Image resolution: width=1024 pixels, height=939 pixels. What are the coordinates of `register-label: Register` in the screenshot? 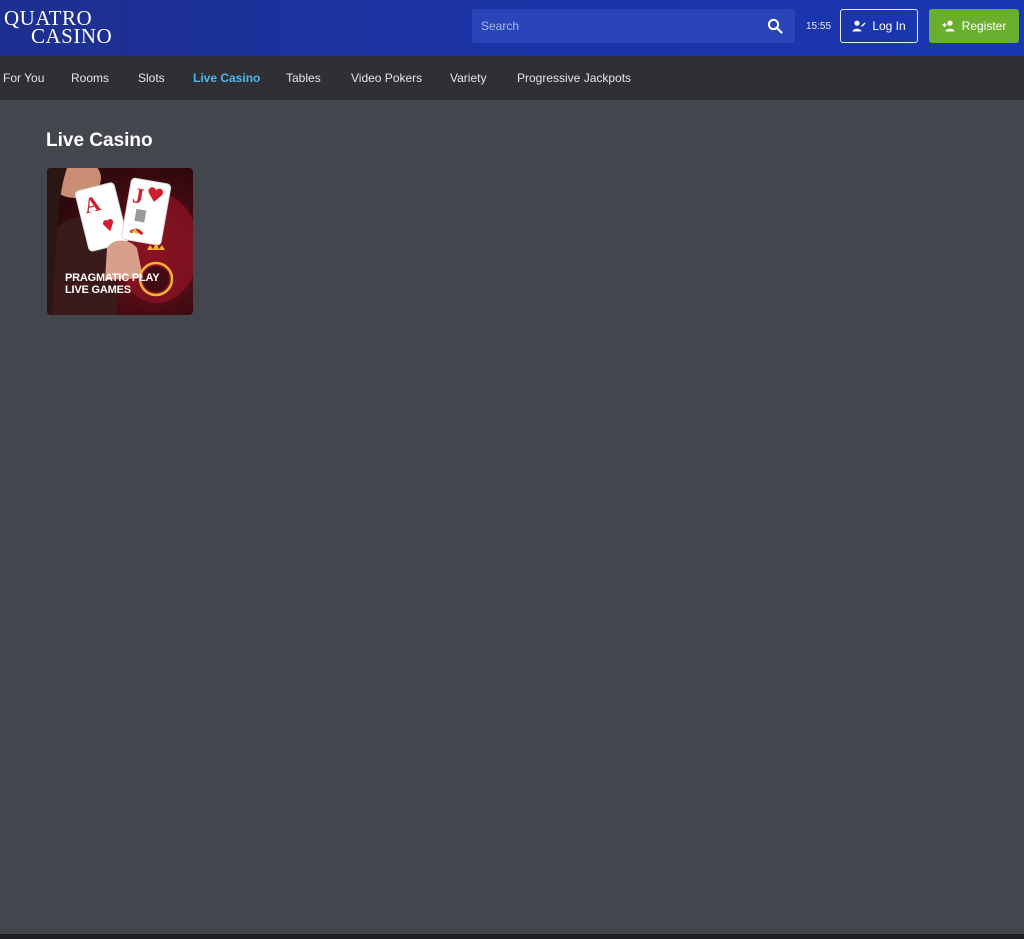 It's located at (984, 26).